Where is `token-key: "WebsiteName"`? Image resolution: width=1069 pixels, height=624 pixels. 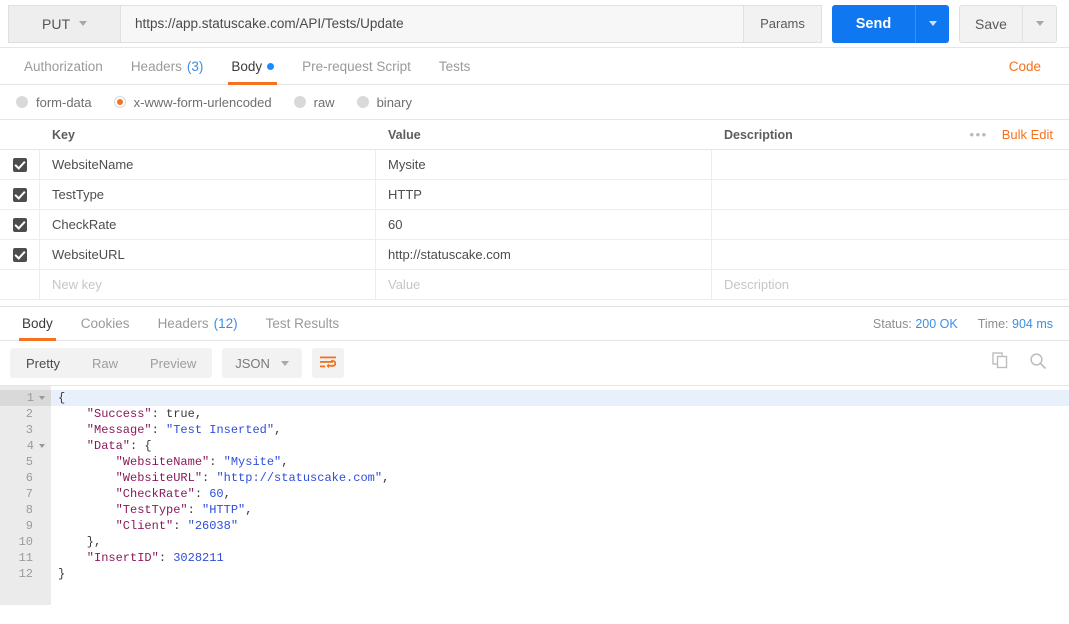
token-key: "WebsiteName" is located at coordinates (134, 462).